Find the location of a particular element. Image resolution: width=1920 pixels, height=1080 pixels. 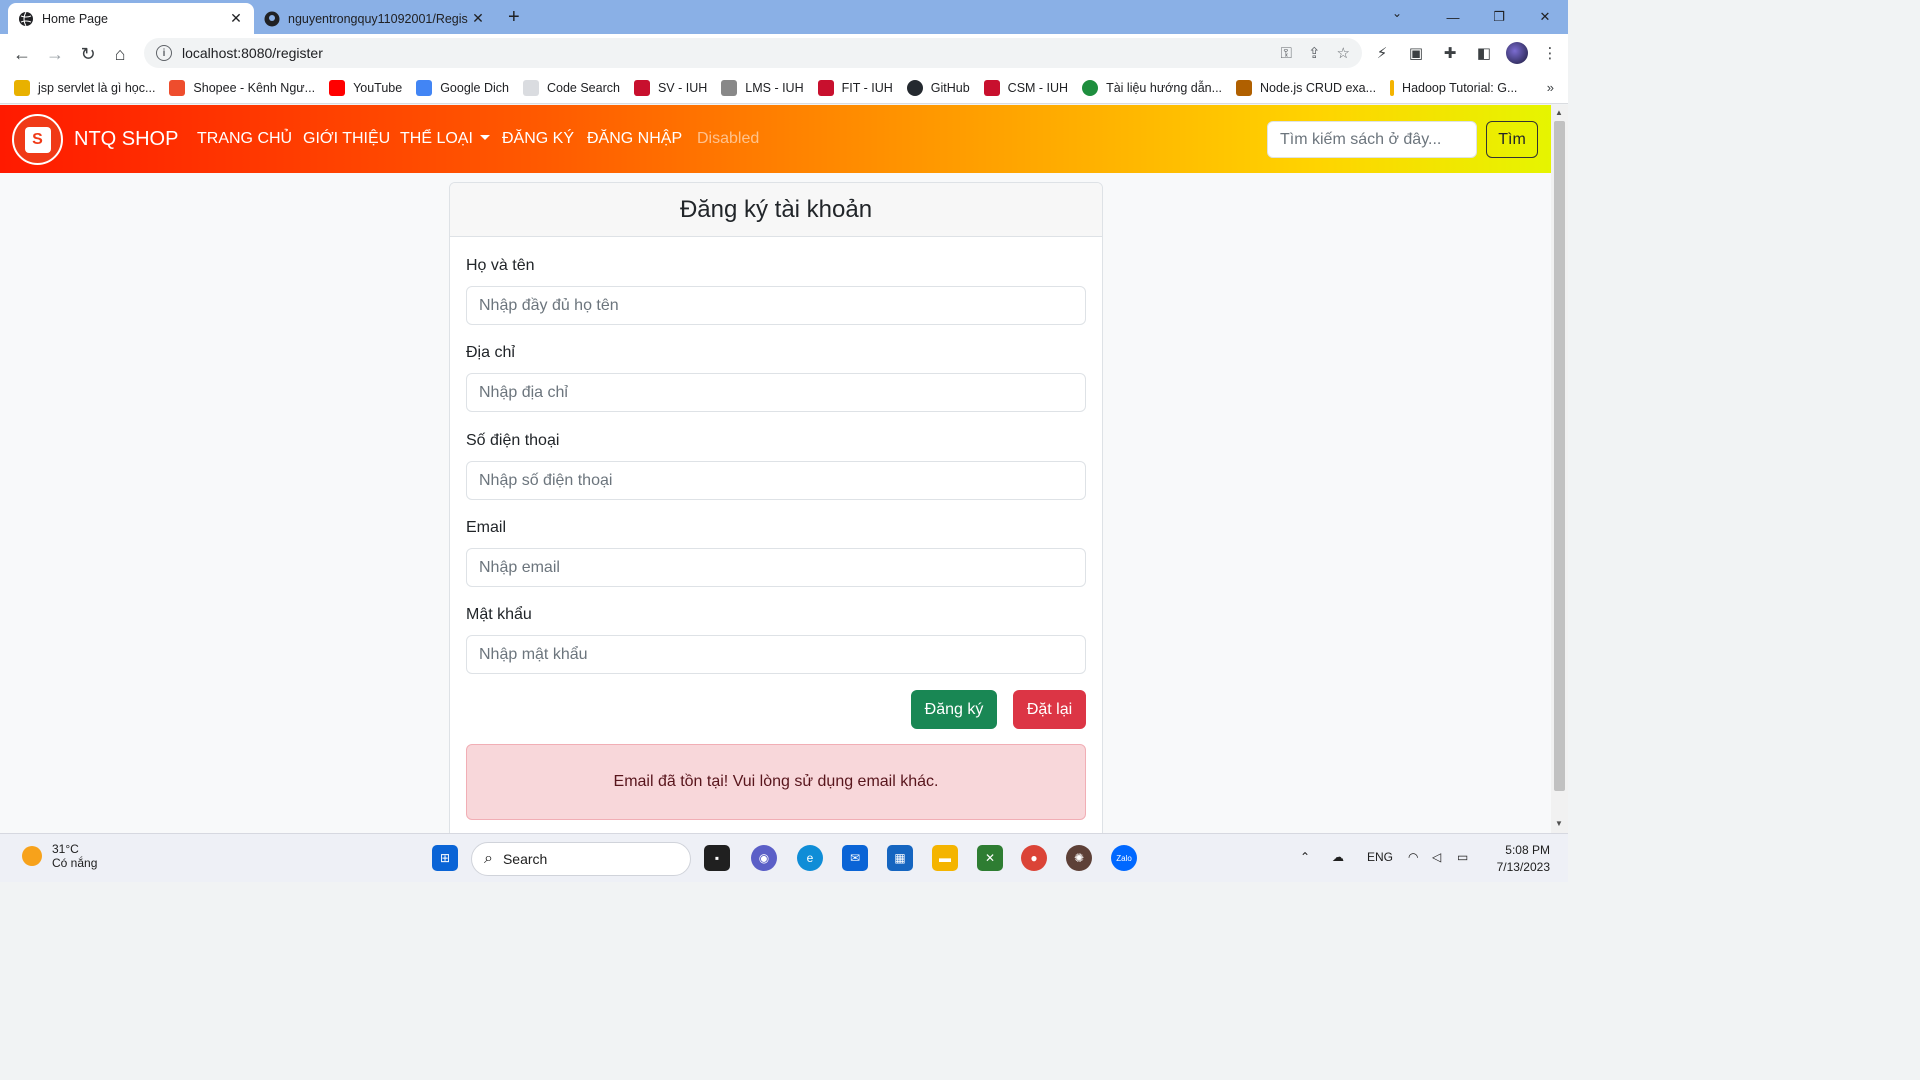

nav-link-home: TRANG CHỦ is located at coordinates (244, 139).